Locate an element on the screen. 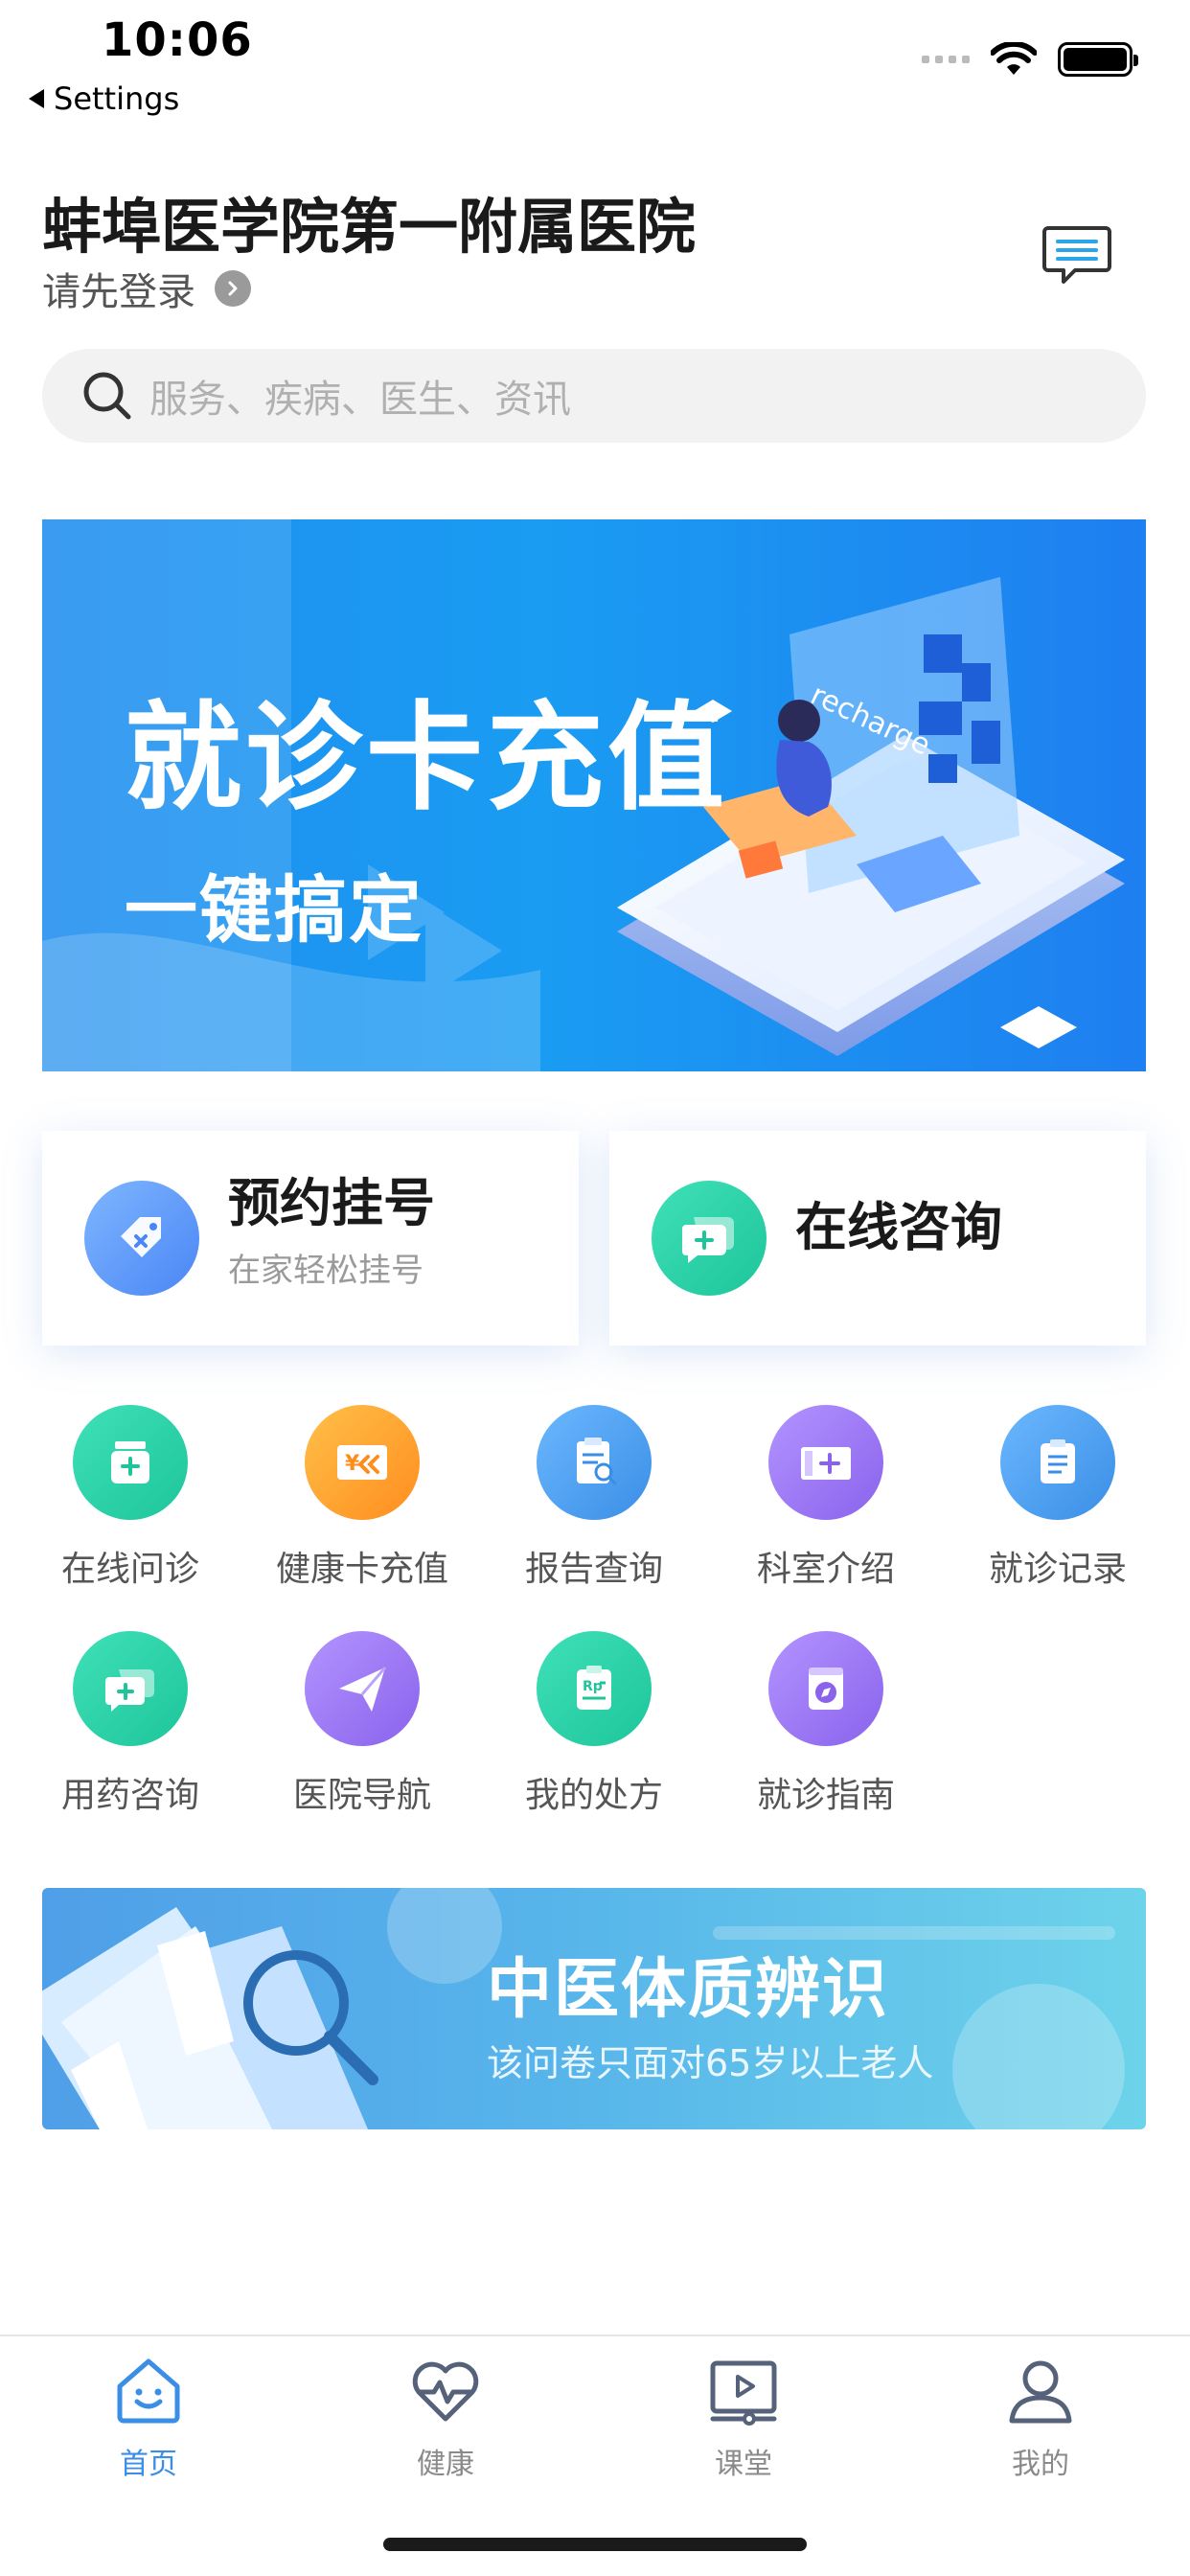 The height and width of the screenshot is (2576, 1190). status-time: 10:06 is located at coordinates (178, 40).